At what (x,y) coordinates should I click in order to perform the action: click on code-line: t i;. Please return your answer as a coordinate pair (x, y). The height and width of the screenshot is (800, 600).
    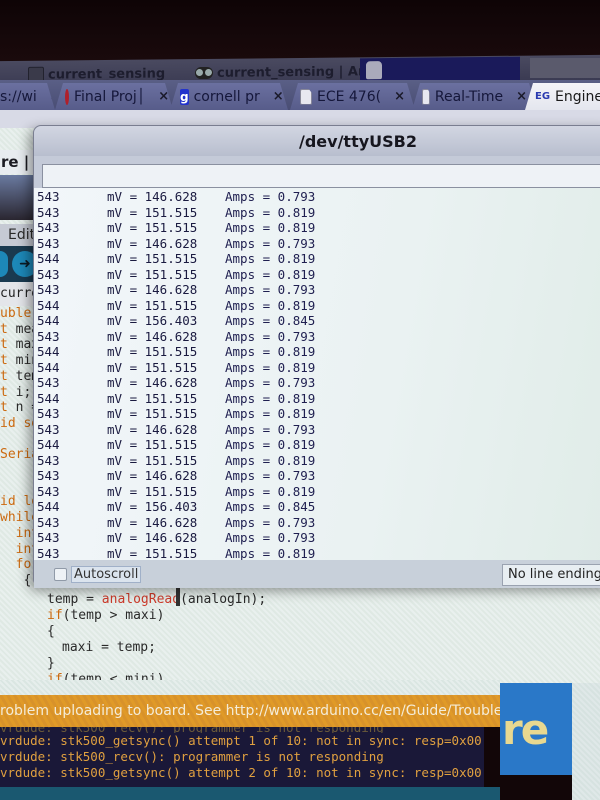
    Looking at the image, I should click on (16, 392).